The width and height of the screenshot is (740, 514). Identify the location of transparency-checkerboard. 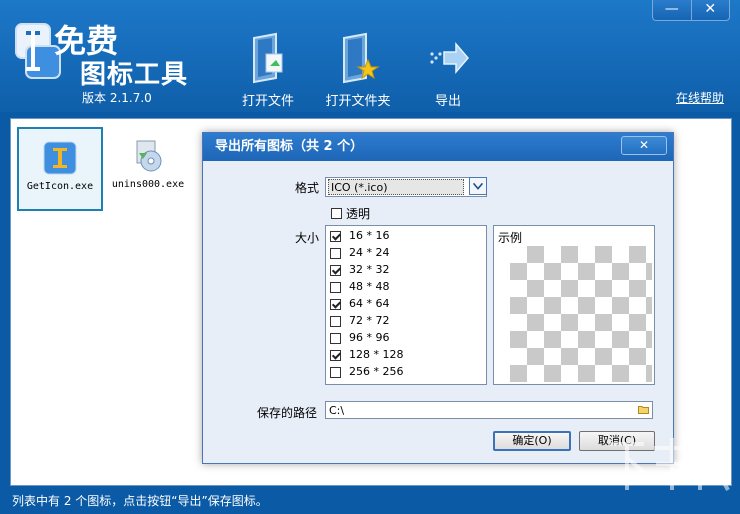
(581, 314).